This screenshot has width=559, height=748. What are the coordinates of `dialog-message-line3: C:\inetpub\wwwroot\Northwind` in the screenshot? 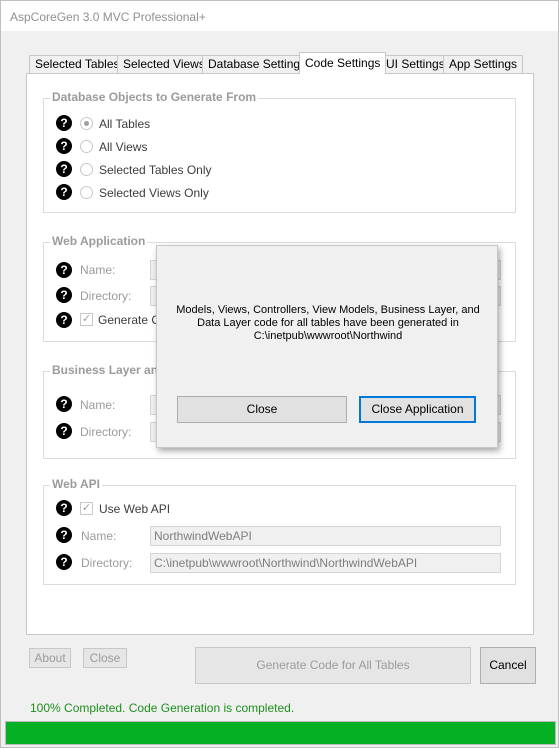 It's located at (328, 336).